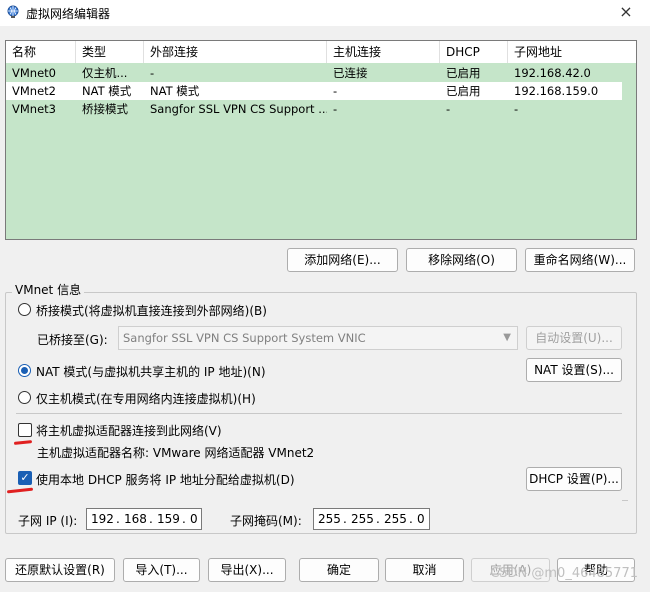  I want to click on column-header-name: 名称, so click(41, 52).